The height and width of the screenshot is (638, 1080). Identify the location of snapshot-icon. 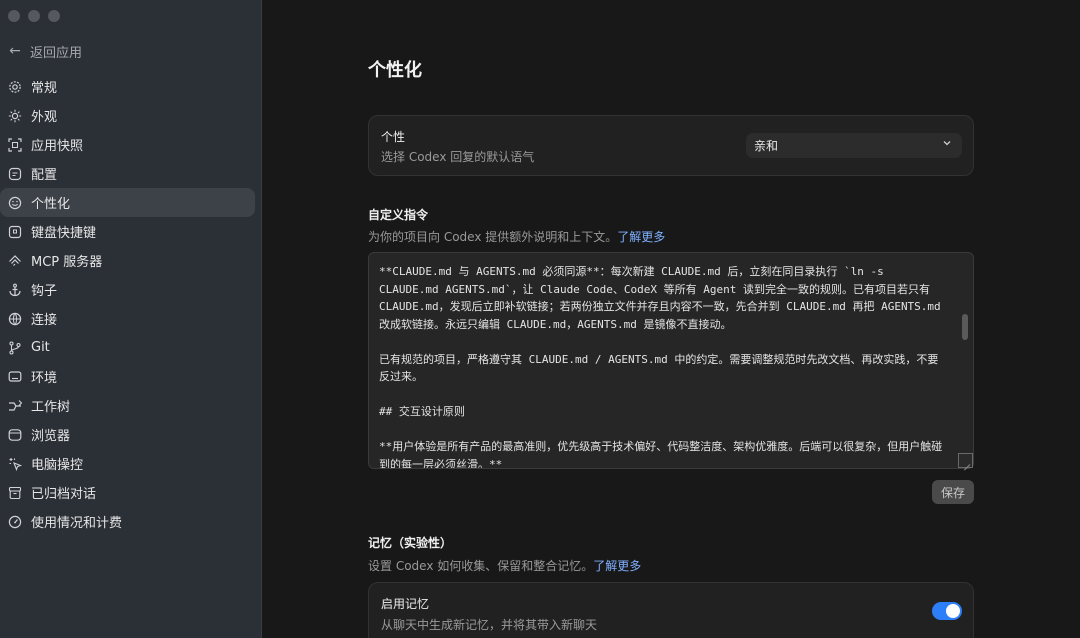
(15, 144).